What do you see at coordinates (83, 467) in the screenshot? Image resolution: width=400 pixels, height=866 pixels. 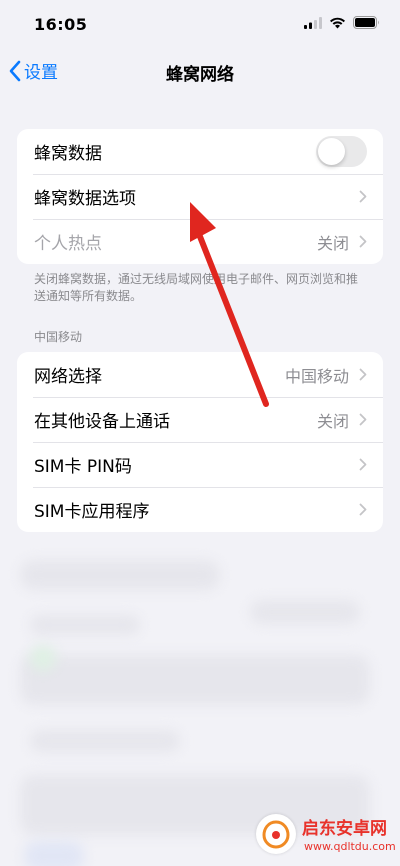 I see `row-label: SIM卡 PIN码` at bounding box center [83, 467].